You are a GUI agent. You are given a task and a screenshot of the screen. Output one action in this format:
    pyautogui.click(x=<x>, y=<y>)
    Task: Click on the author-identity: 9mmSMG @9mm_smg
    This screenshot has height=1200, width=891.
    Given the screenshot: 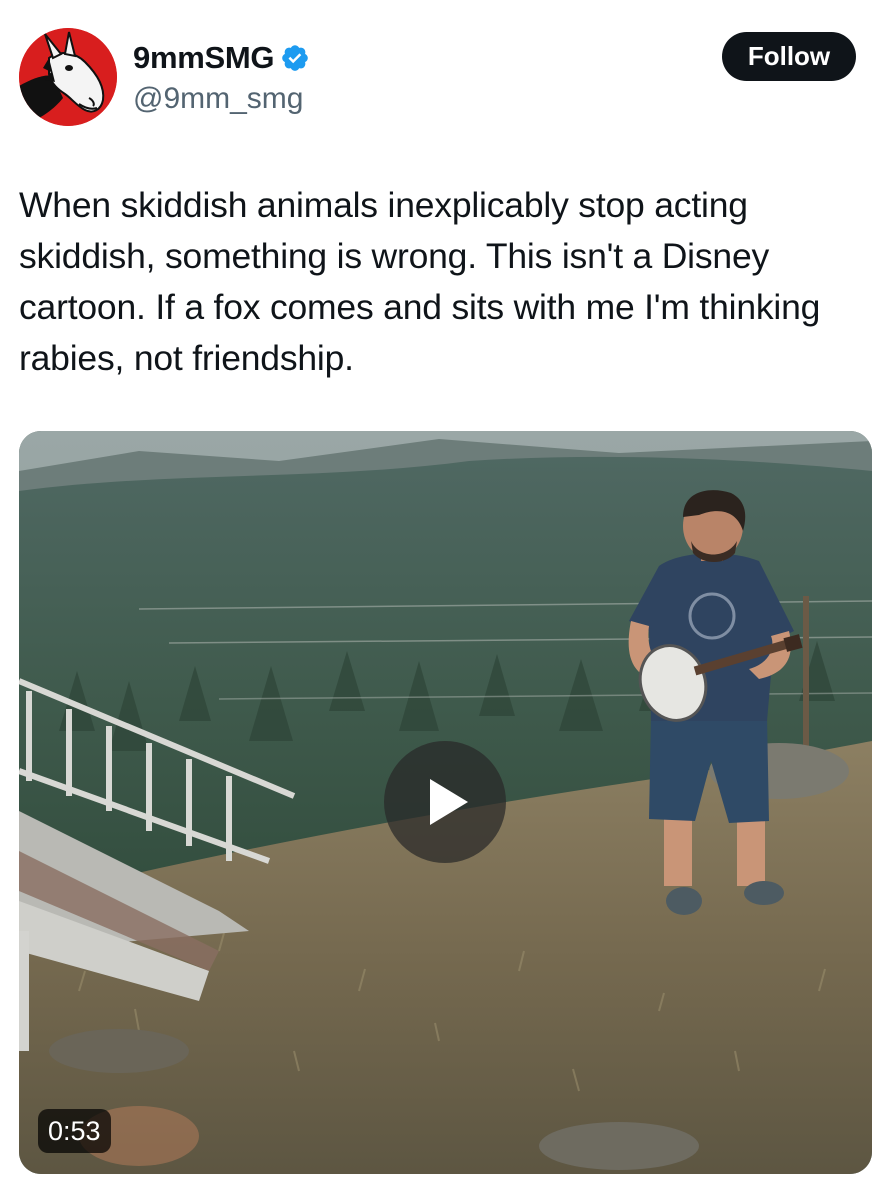 What is the action you would take?
    pyautogui.click(x=221, y=76)
    